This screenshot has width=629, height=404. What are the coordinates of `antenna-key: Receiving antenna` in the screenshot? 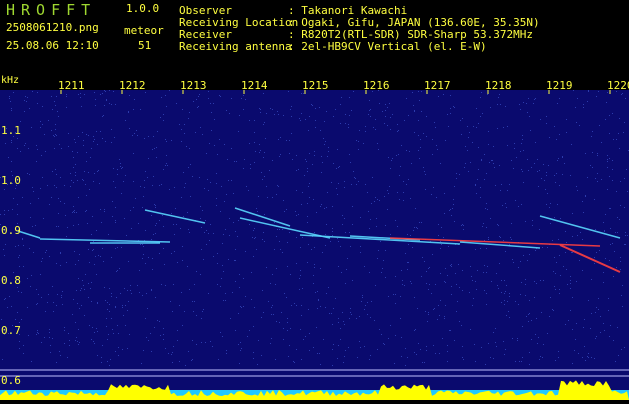 It's located at (235, 46).